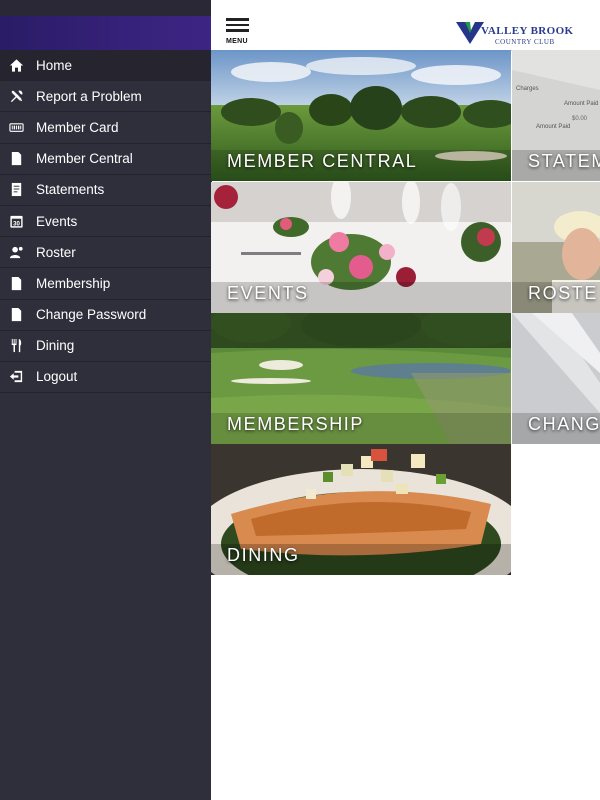 This screenshot has width=600, height=800. I want to click on nav-item-events: 30 Events, so click(105, 222).